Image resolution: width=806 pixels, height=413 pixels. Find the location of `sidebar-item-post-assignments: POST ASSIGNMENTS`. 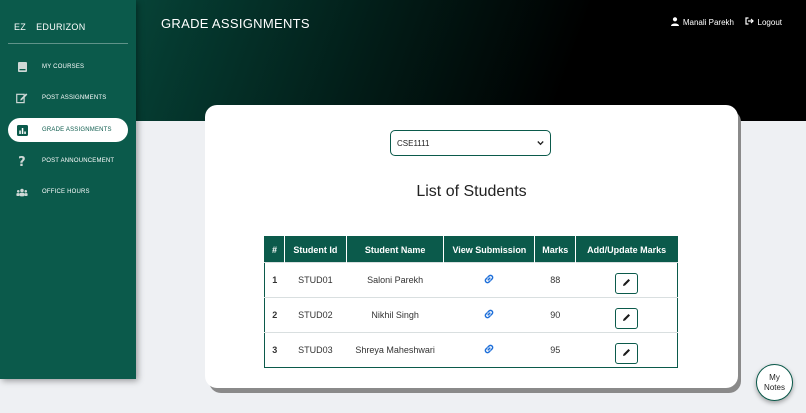

sidebar-item-post-assignments: POST ASSIGNMENTS is located at coordinates (68, 98).